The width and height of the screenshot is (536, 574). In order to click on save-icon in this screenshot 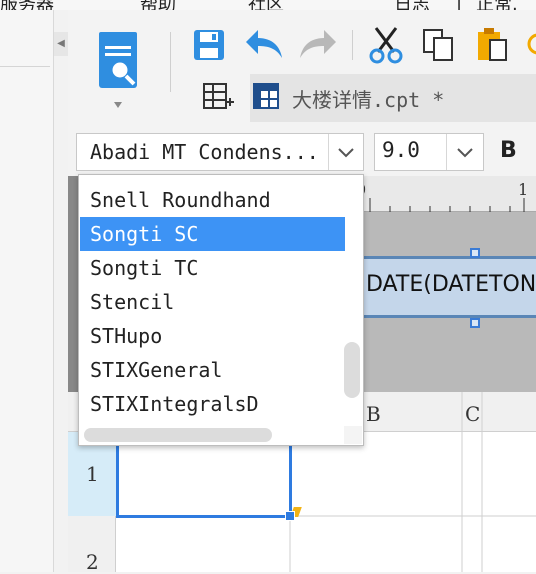, I will do `click(209, 45)`.